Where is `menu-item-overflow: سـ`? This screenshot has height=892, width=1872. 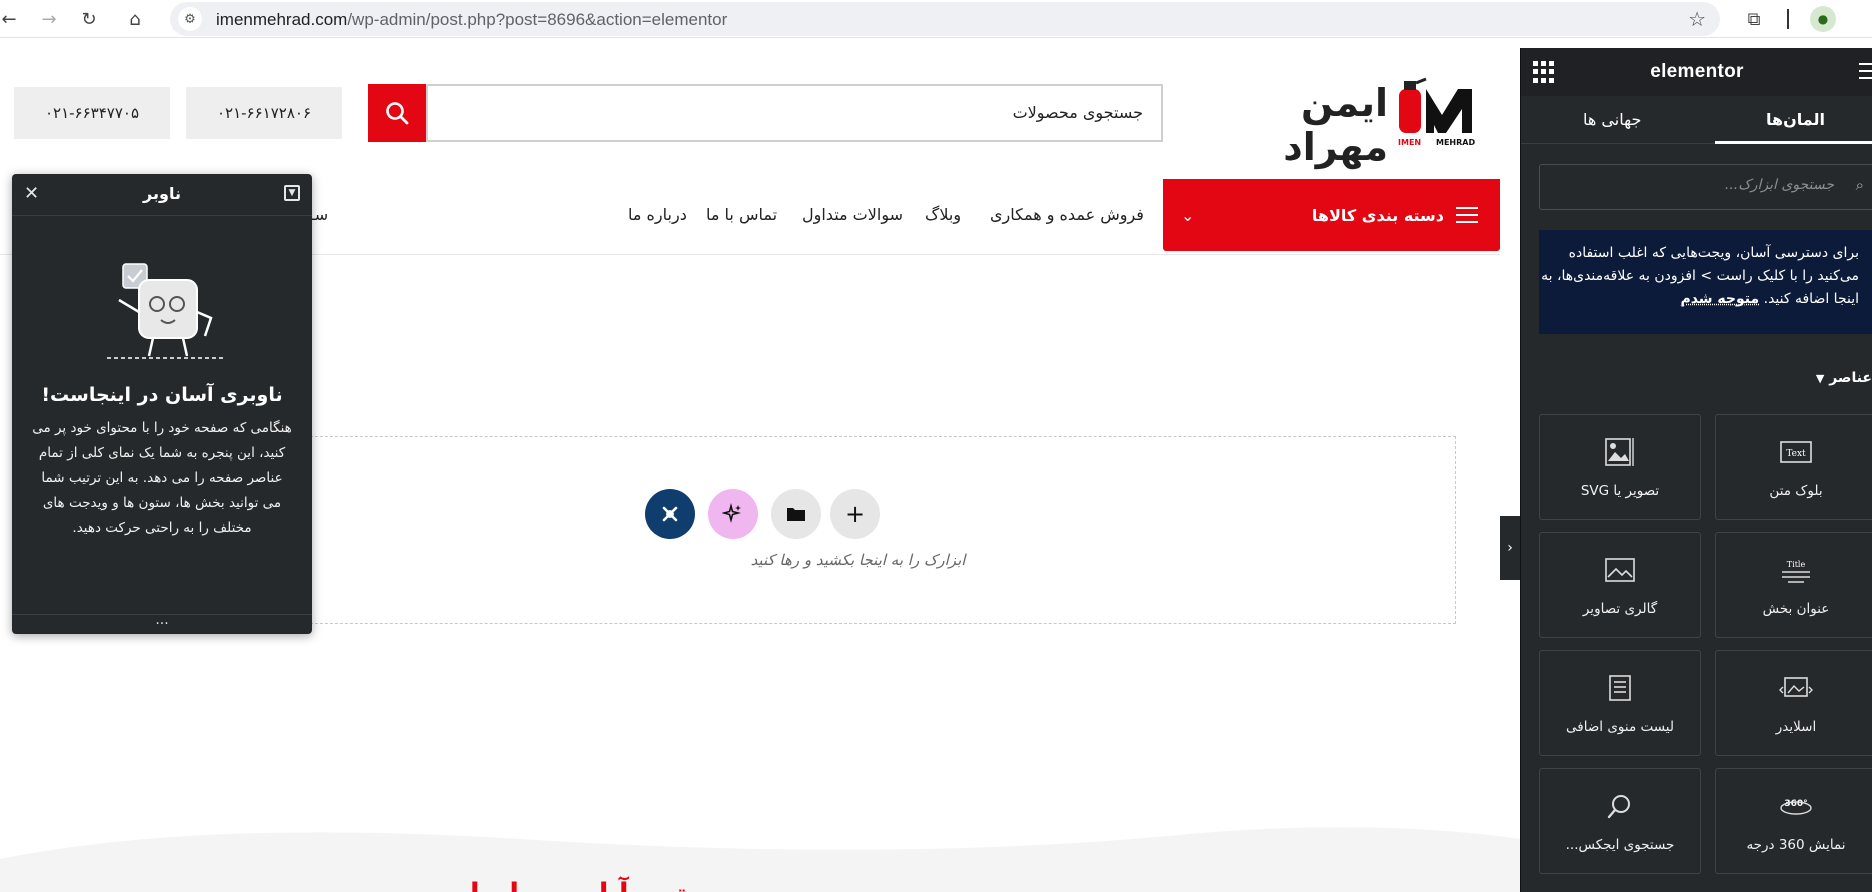
menu-item-overflow: سـ is located at coordinates (319, 214).